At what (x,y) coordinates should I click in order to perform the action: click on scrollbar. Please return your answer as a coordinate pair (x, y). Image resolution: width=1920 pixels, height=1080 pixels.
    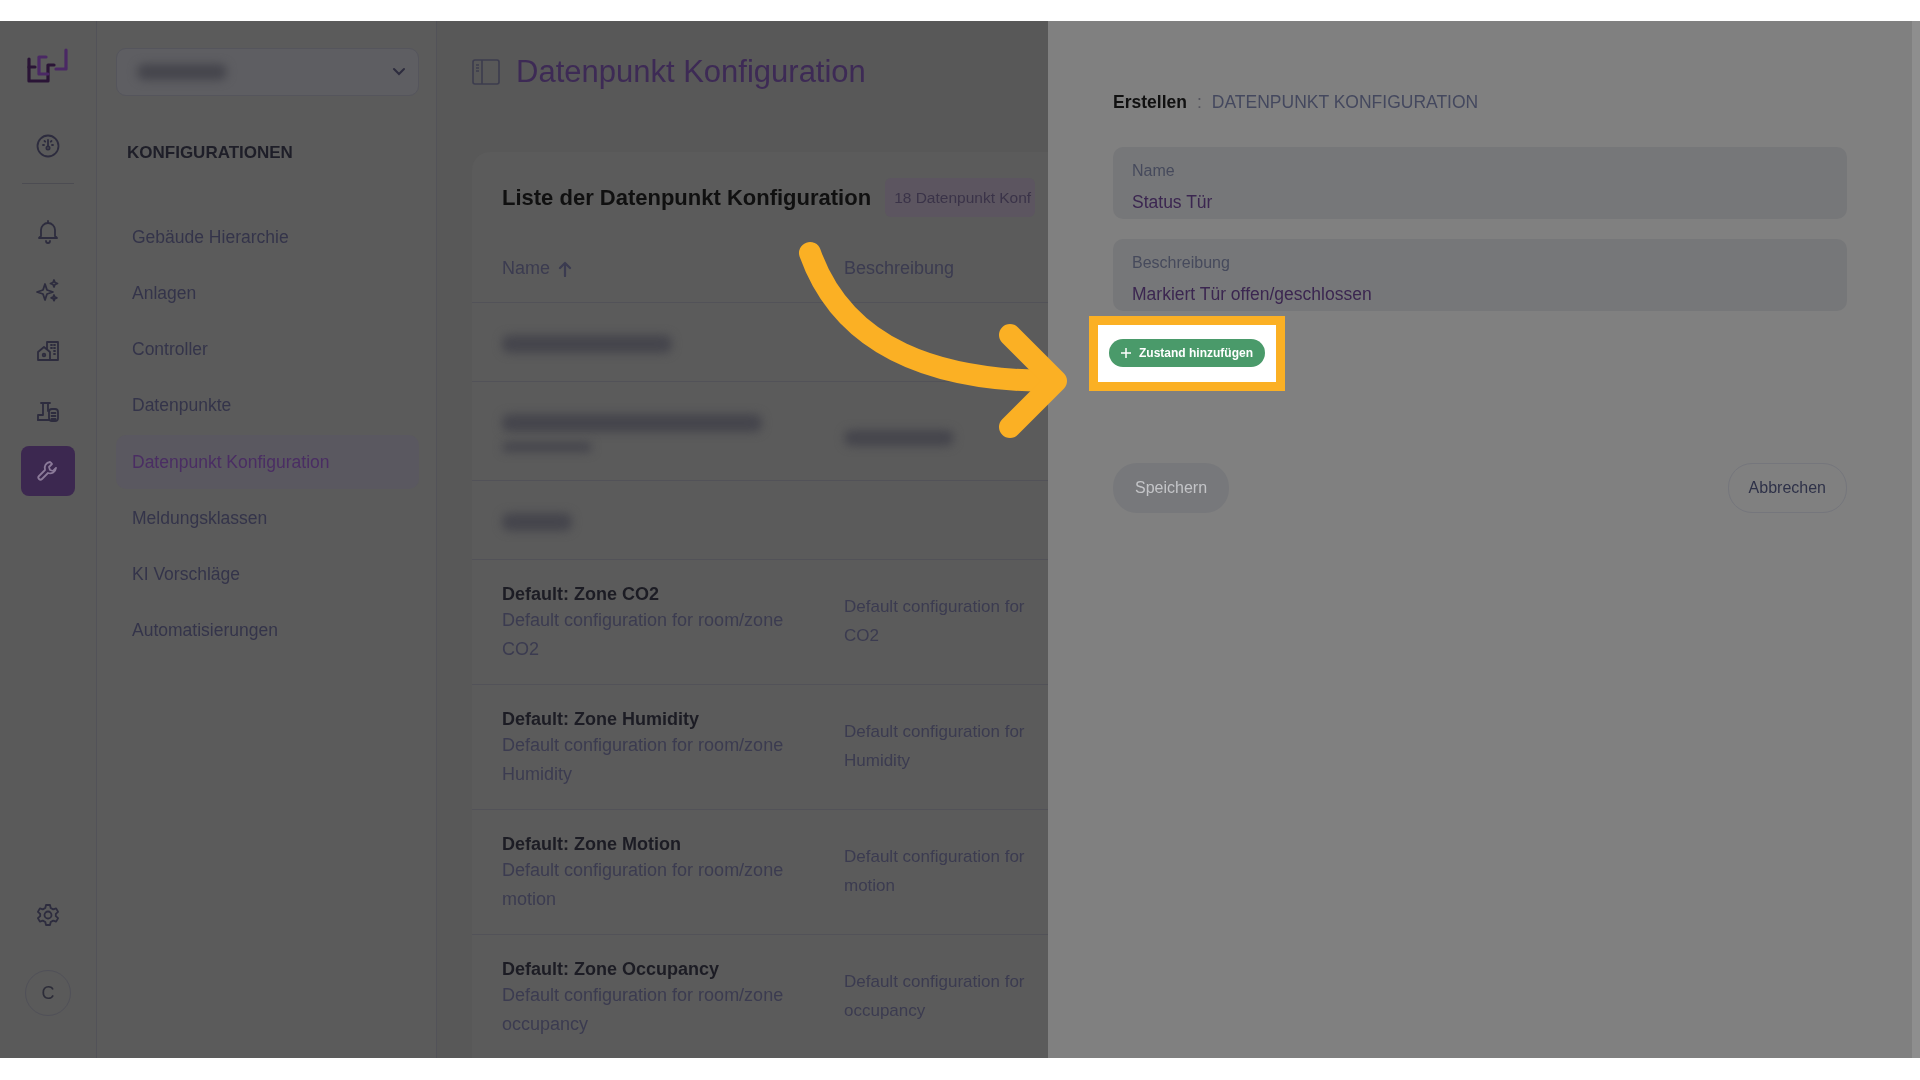
    Looking at the image, I should click on (1916, 539).